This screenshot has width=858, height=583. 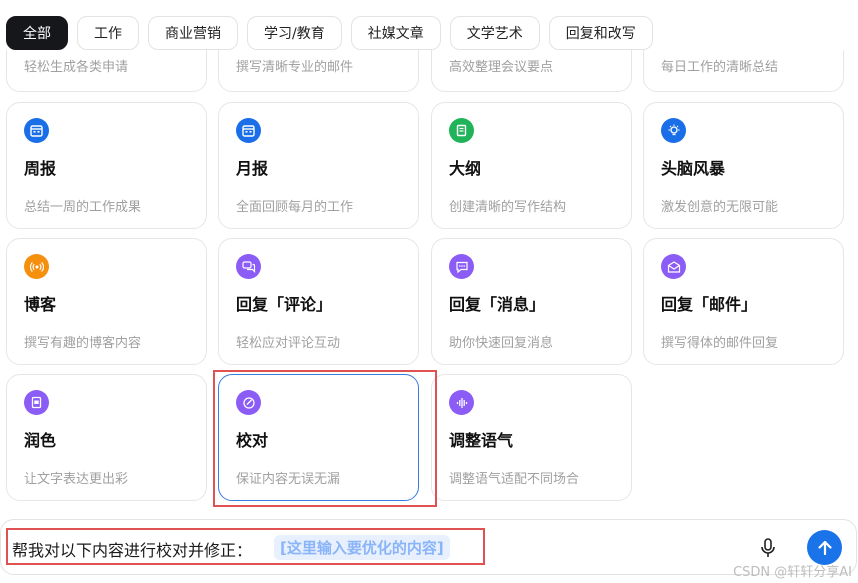 I want to click on card-reply-comment: 回复「评论」 轻松应对评论互动, so click(x=318, y=301).